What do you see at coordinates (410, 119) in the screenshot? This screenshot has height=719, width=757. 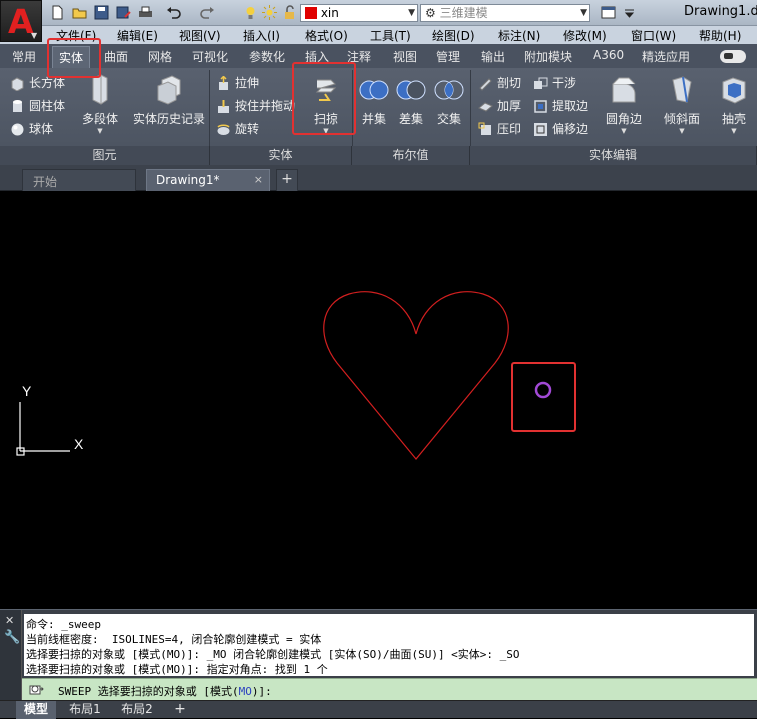 I see `subtract-label: 差集` at bounding box center [410, 119].